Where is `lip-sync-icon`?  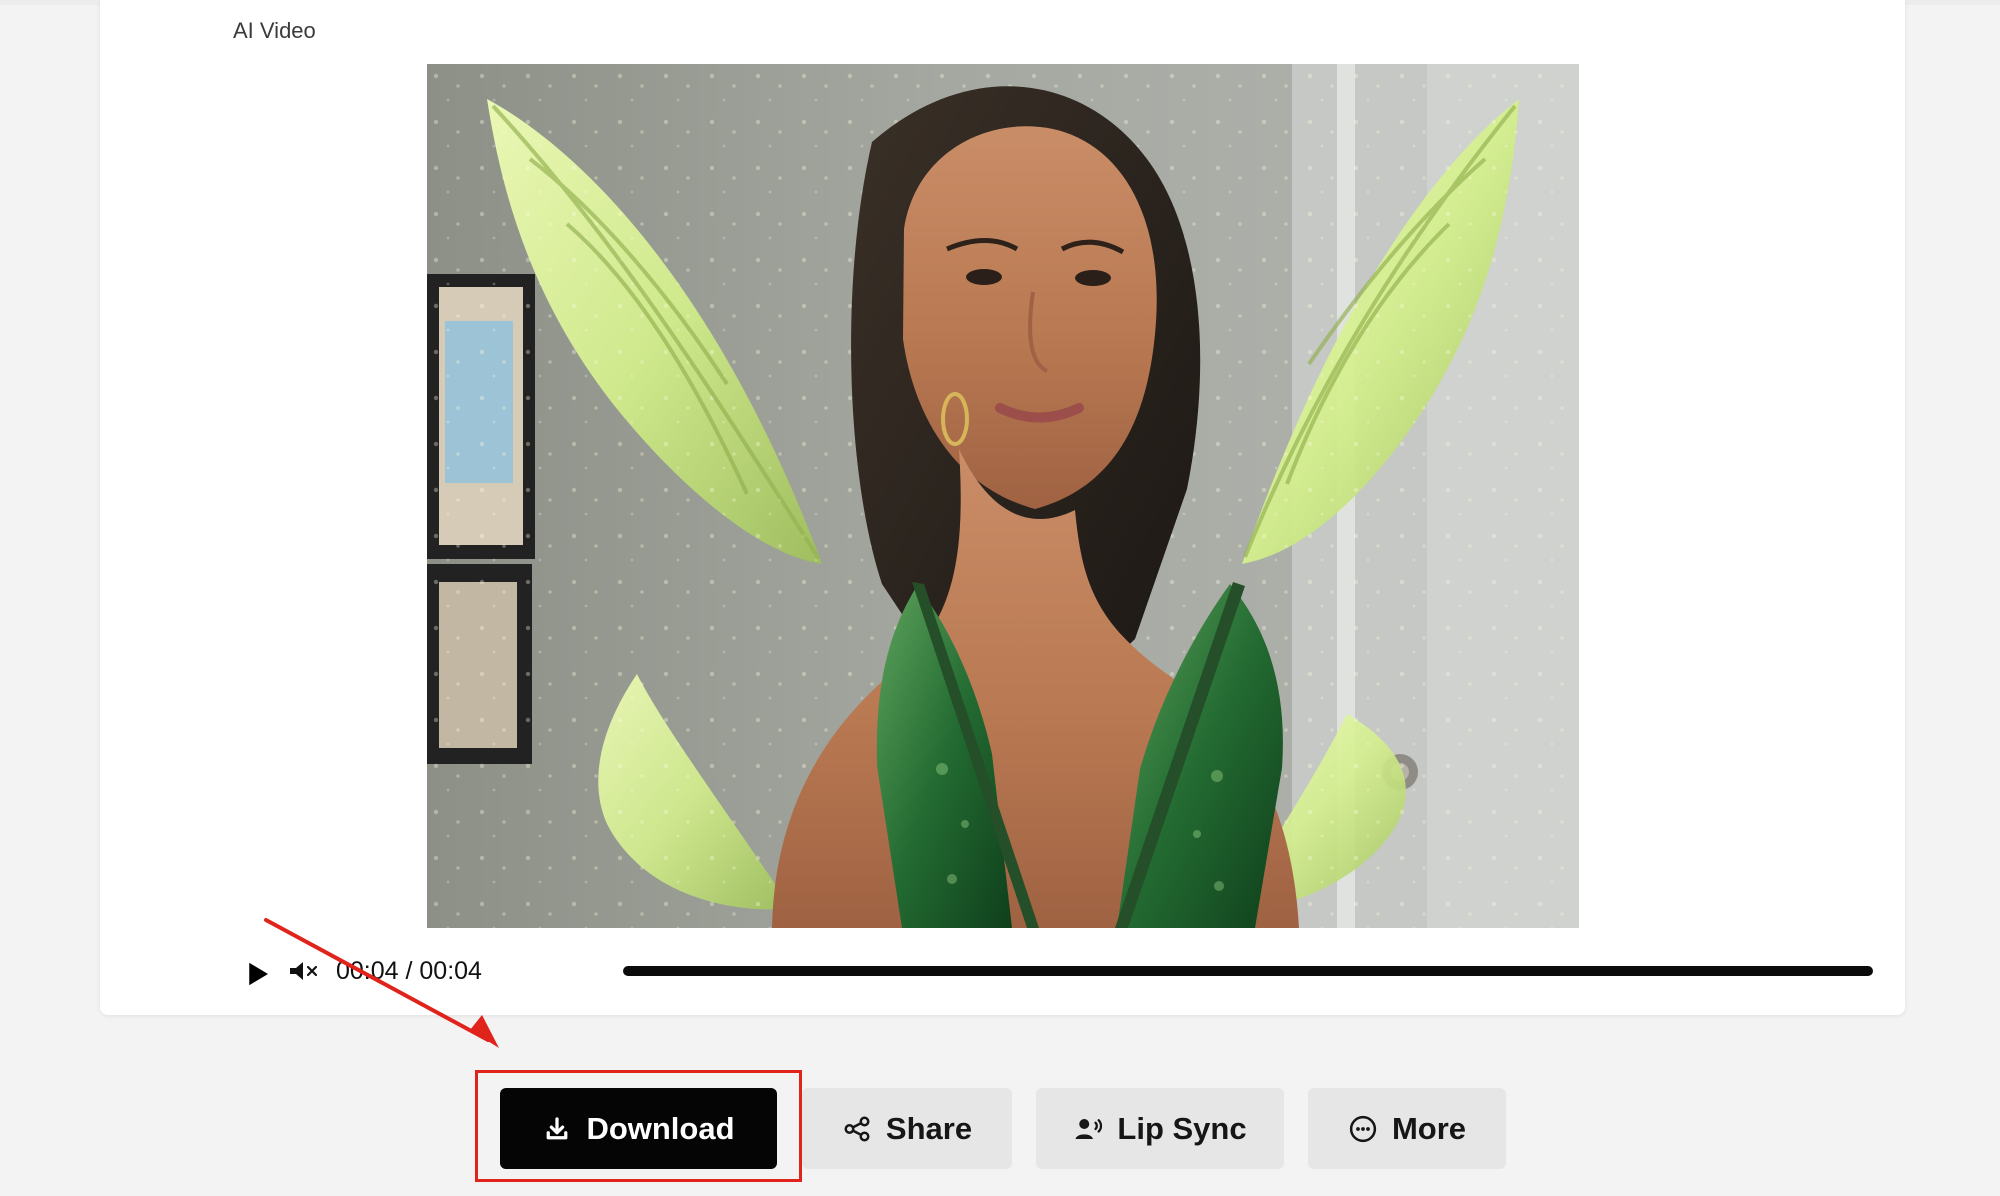
lip-sync-icon is located at coordinates (1089, 1128).